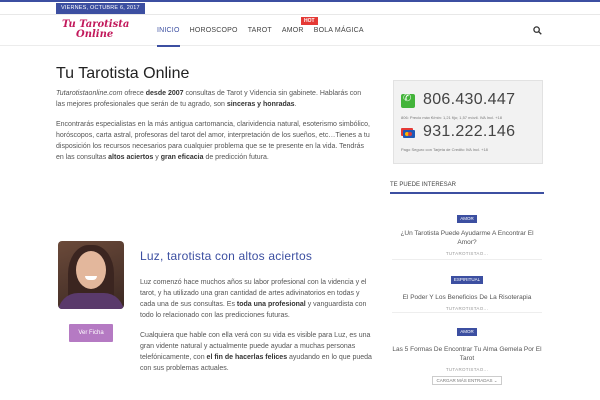 The height and width of the screenshot is (400, 600). I want to click on logo-line-2: Online, so click(95, 34).